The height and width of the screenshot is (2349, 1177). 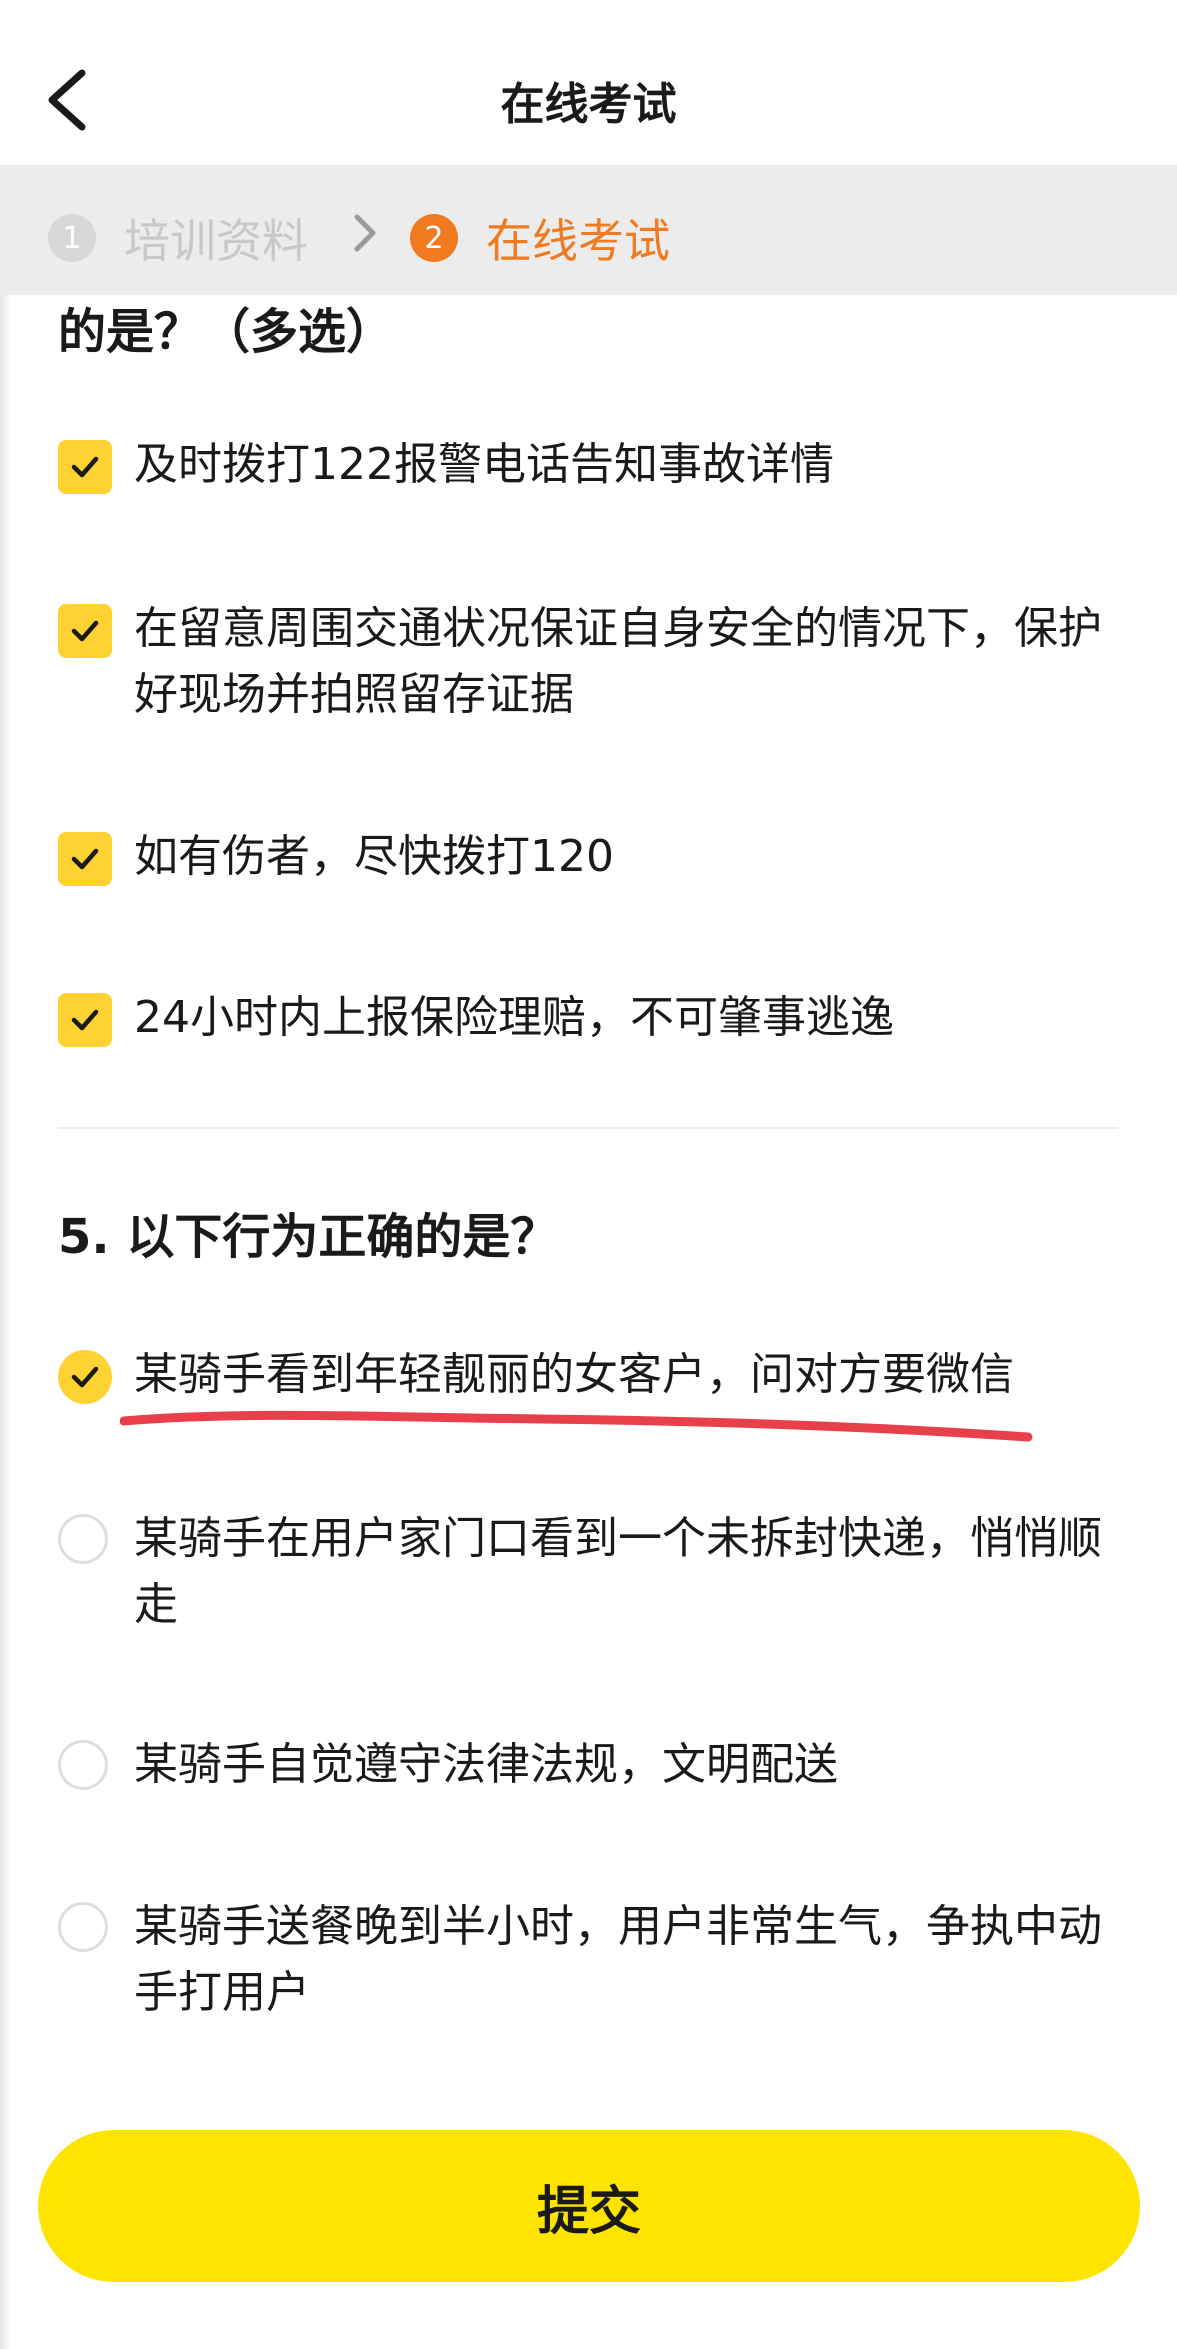 I want to click on question-title-tail: 的是？（多选）, so click(x=226, y=332).